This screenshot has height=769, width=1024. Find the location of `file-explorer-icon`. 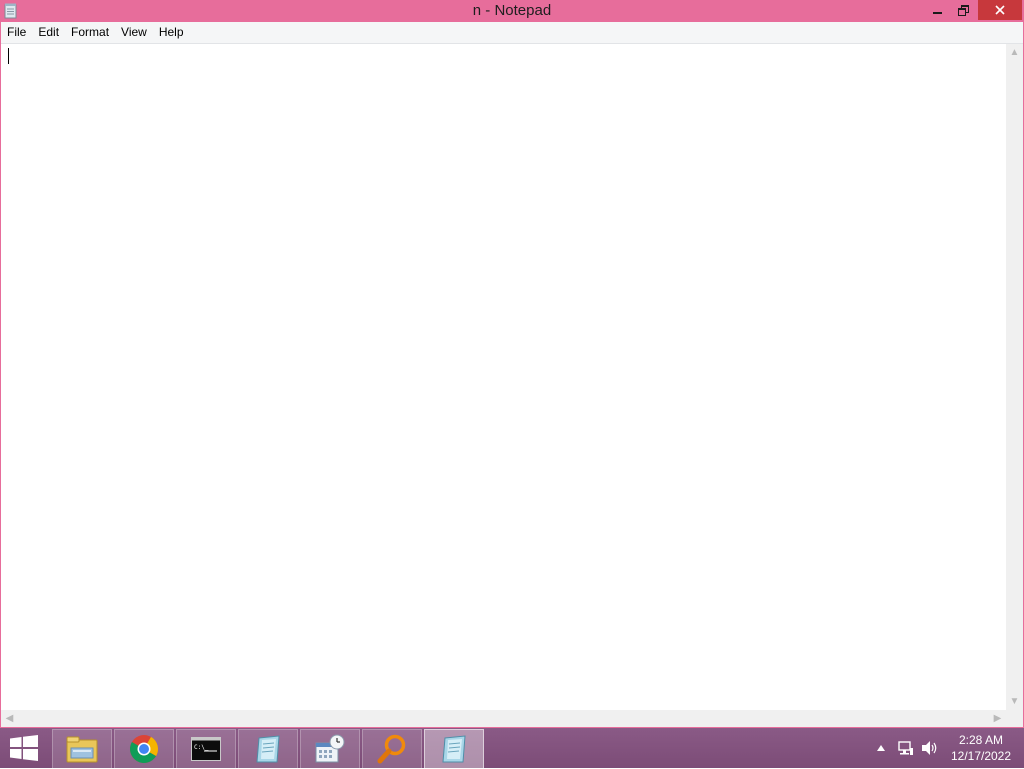

file-explorer-icon is located at coordinates (82, 749).